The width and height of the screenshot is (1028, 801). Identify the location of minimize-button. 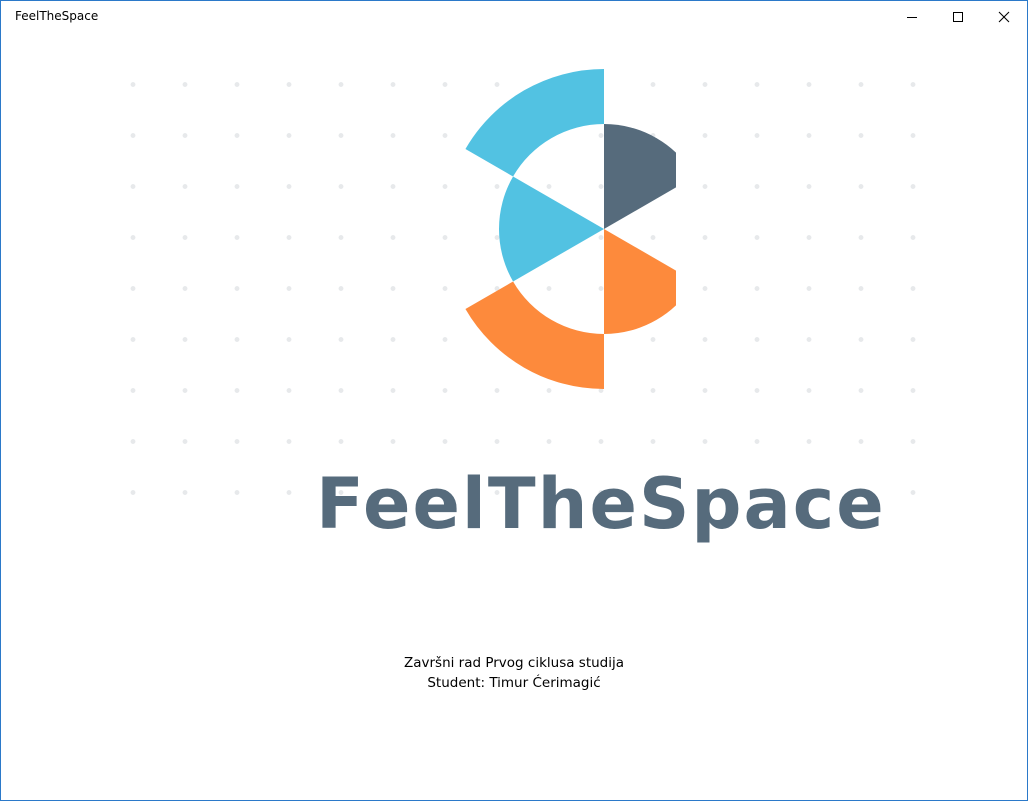
(912, 16).